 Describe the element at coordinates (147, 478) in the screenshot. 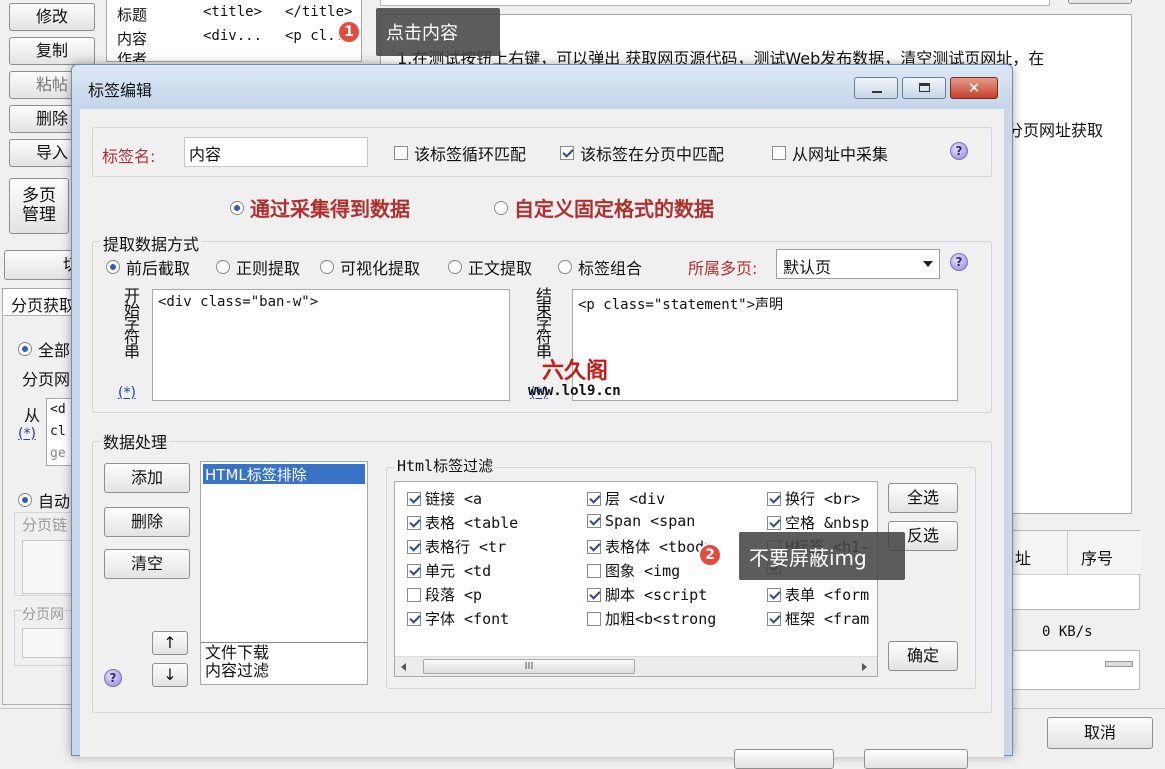

I see `add-button: 添加` at that location.